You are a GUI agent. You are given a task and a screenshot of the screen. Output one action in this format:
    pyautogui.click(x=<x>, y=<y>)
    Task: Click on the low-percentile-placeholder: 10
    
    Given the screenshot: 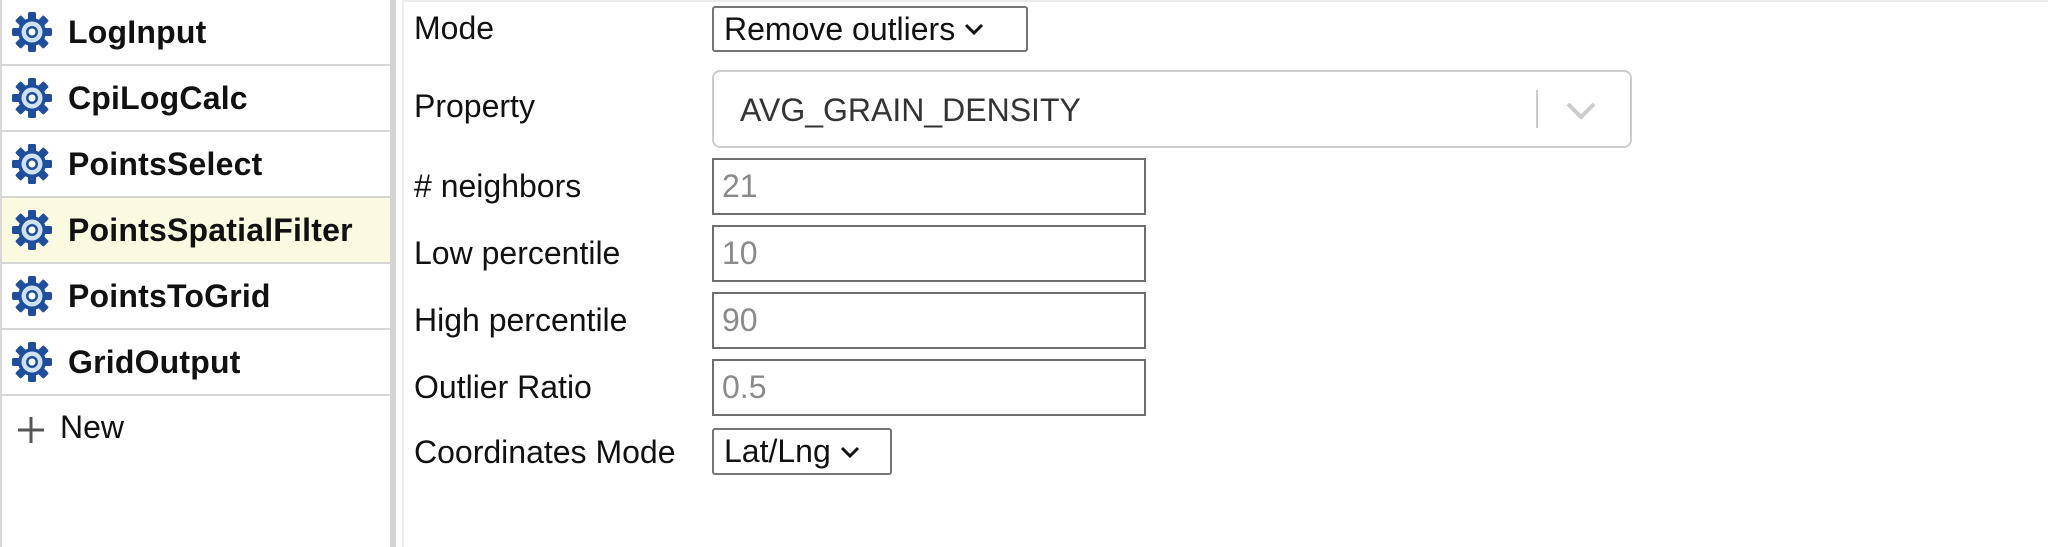 What is the action you would take?
    pyautogui.click(x=740, y=253)
    